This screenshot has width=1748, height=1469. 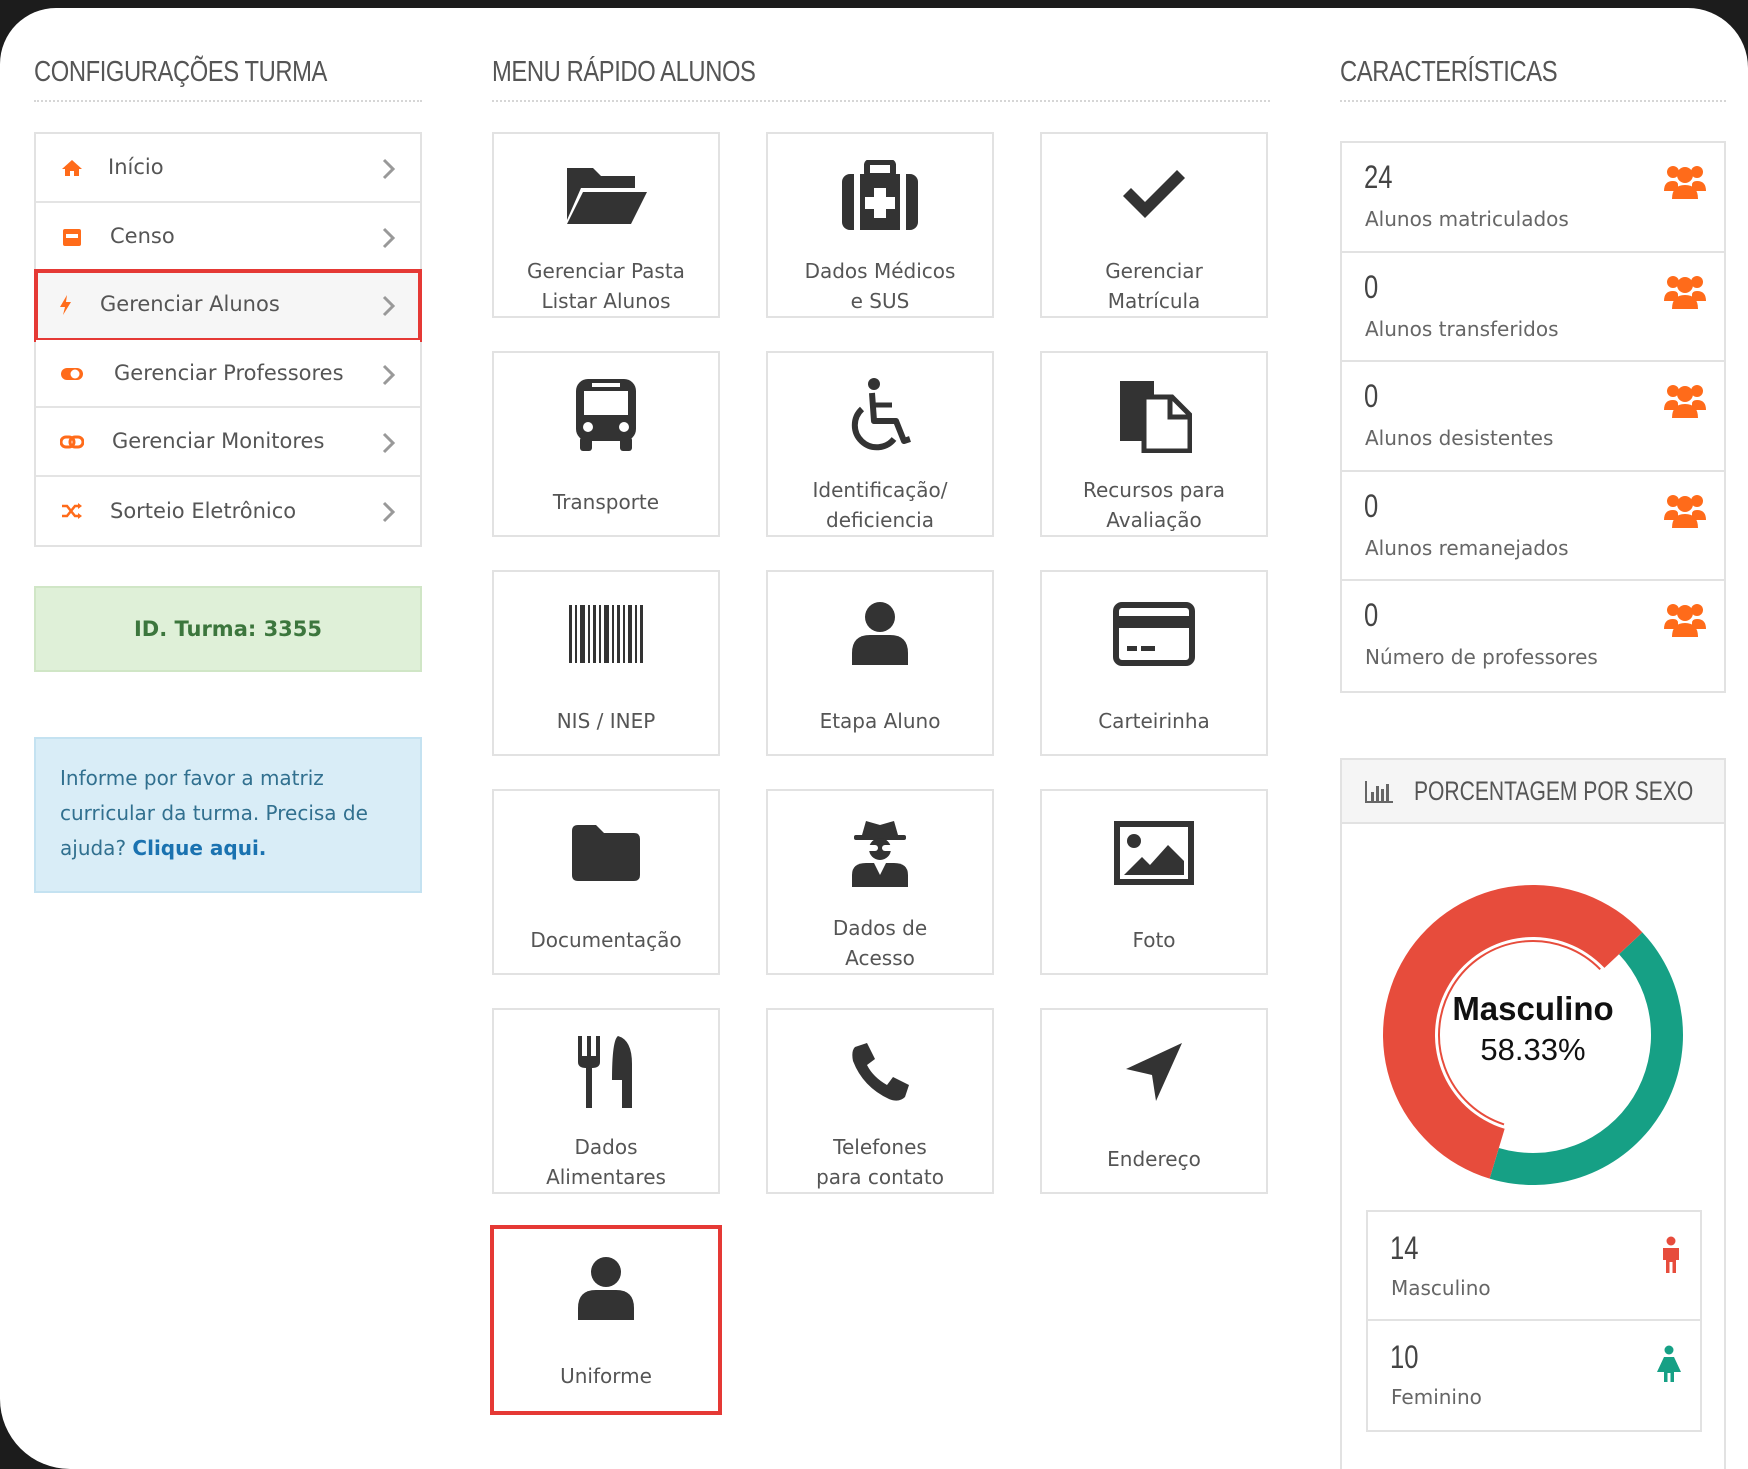 What do you see at coordinates (72, 168) in the screenshot?
I see `home-icon` at bounding box center [72, 168].